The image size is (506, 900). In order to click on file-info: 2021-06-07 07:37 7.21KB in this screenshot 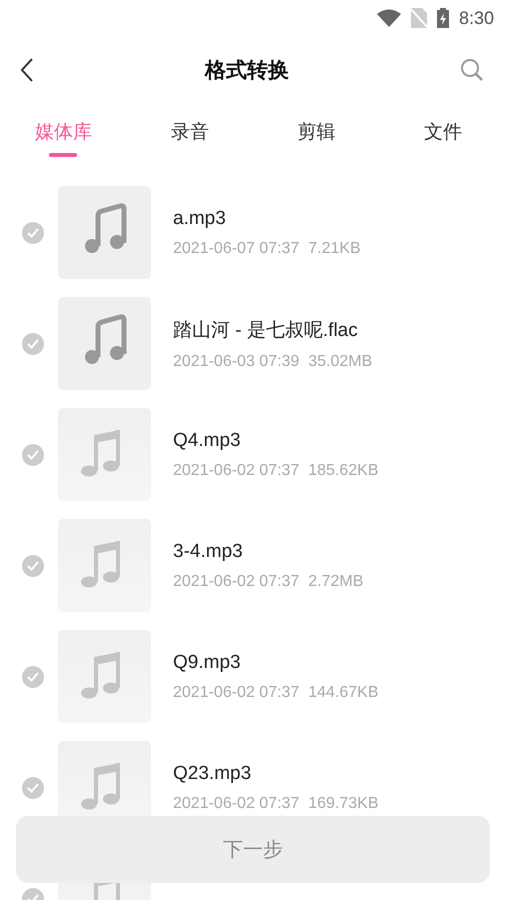, I will do `click(267, 249)`.